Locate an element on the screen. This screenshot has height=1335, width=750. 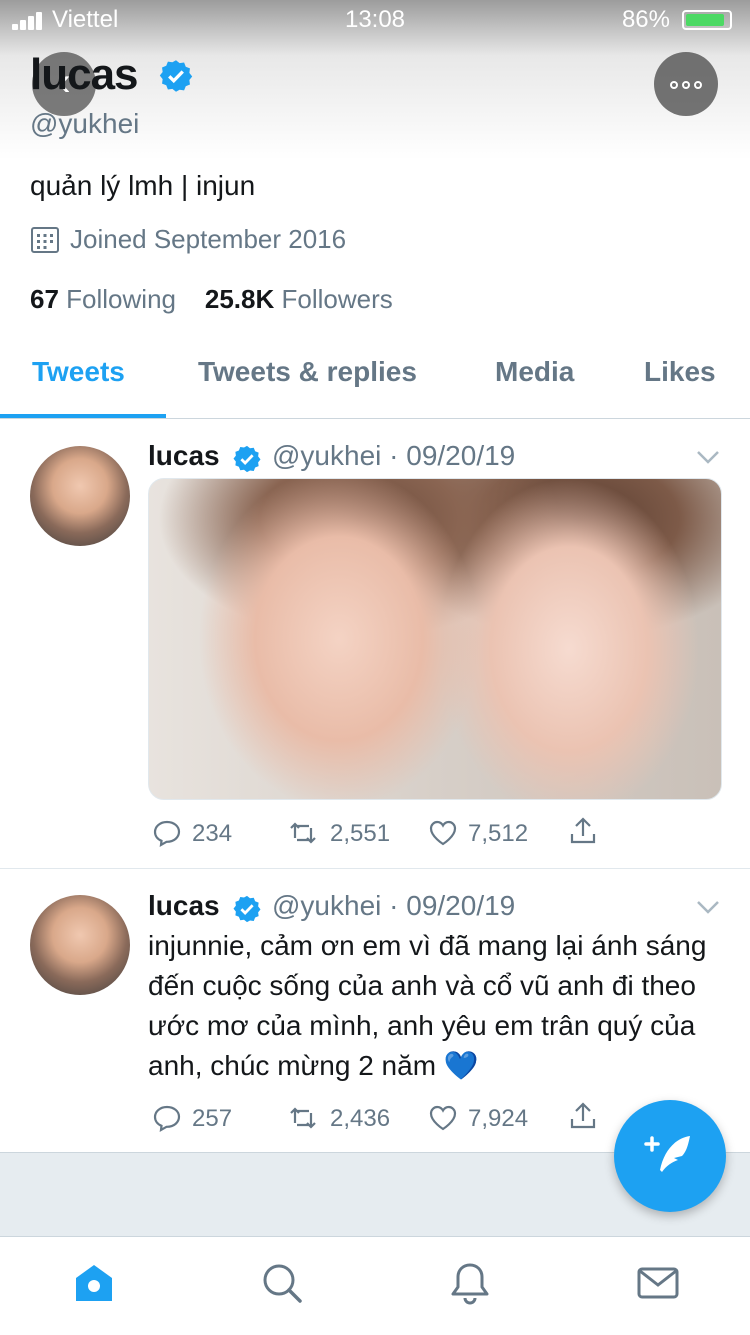
tab-likes: Likes is located at coordinates (680, 372).